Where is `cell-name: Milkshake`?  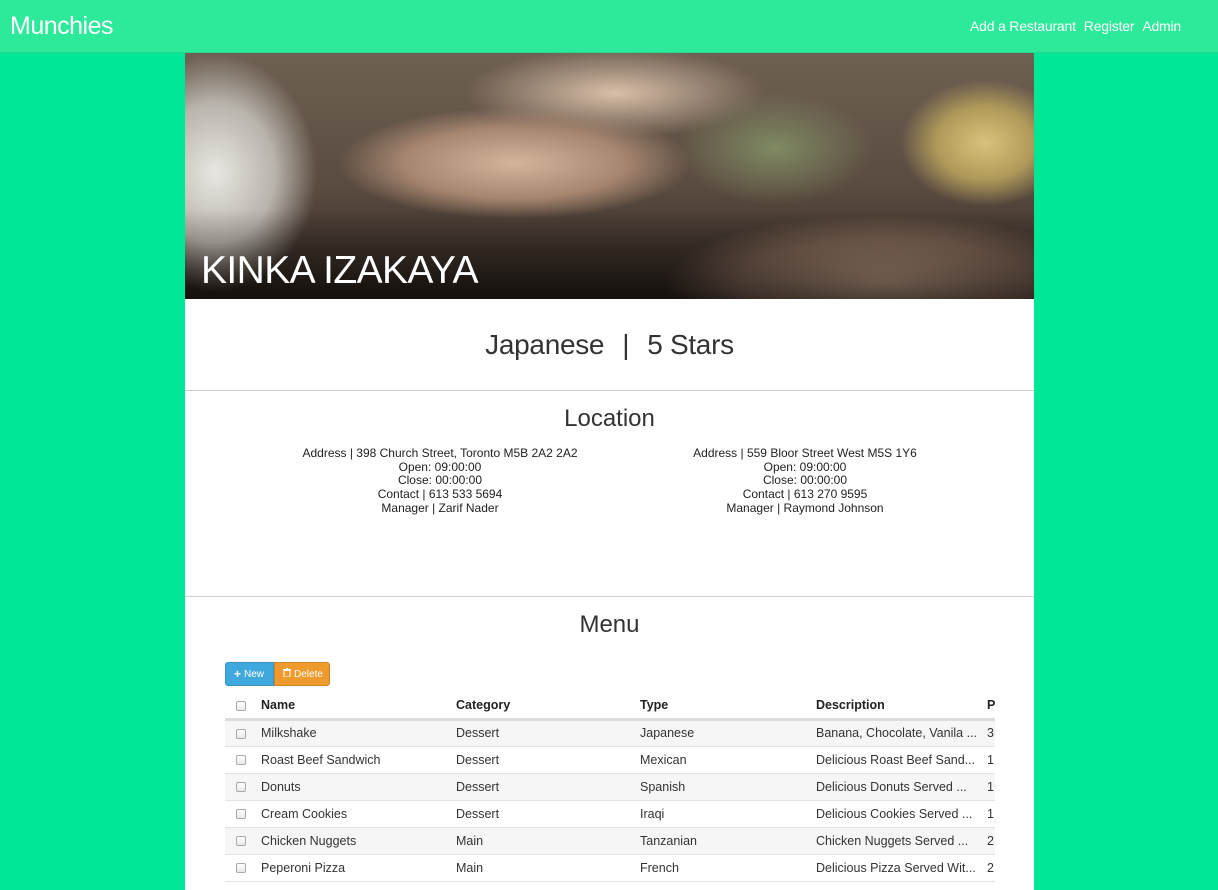 cell-name: Milkshake is located at coordinates (354, 733).